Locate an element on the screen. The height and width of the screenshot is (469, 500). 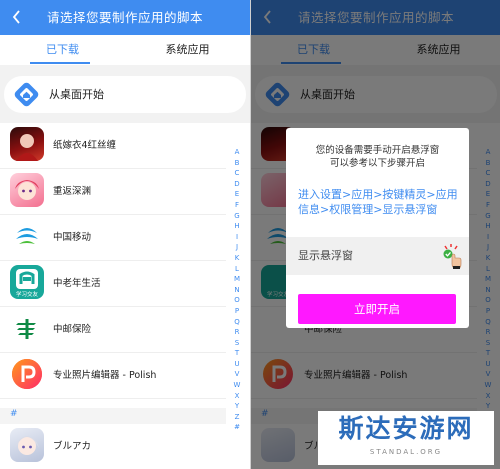
index-letter: H is located at coordinates (237, 226).